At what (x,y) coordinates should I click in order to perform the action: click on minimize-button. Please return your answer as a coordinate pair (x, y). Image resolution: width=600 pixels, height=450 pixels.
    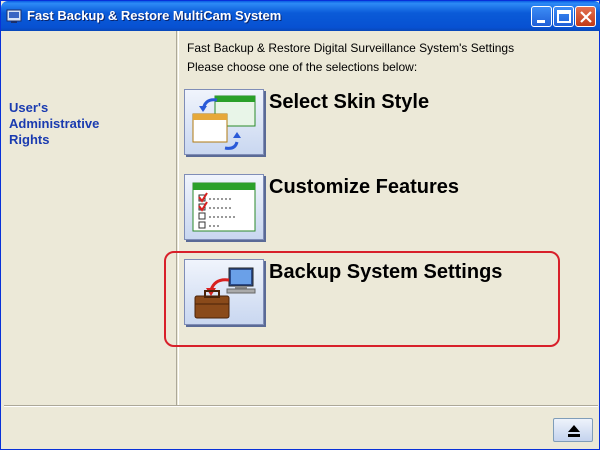
    Looking at the image, I should click on (541, 16).